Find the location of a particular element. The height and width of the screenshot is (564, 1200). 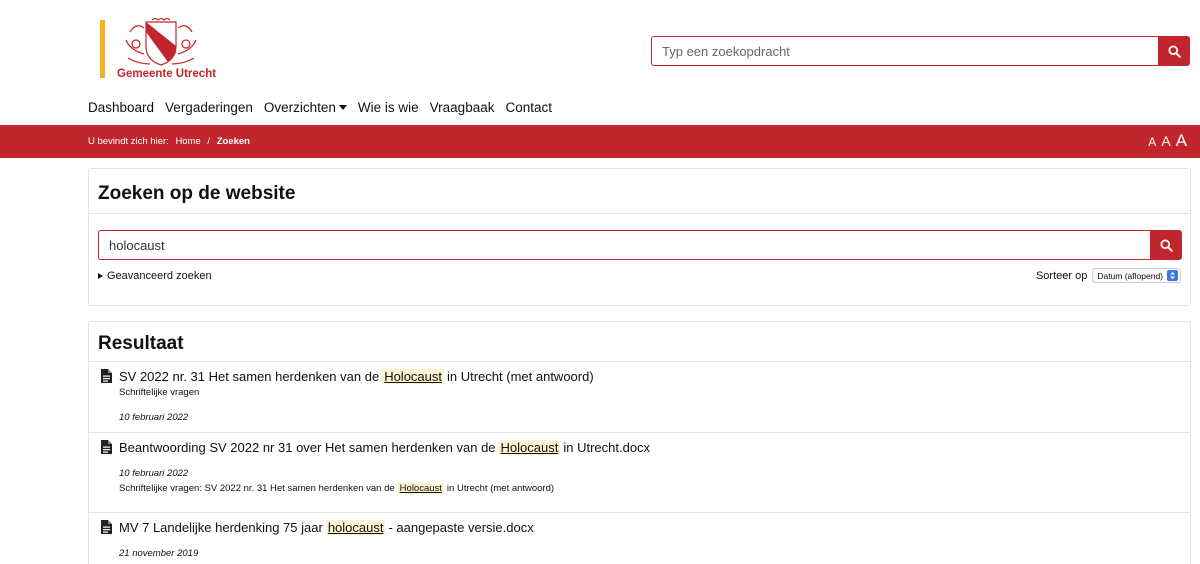

sort-select: Datum (aflopend) is located at coordinates (1136, 275).